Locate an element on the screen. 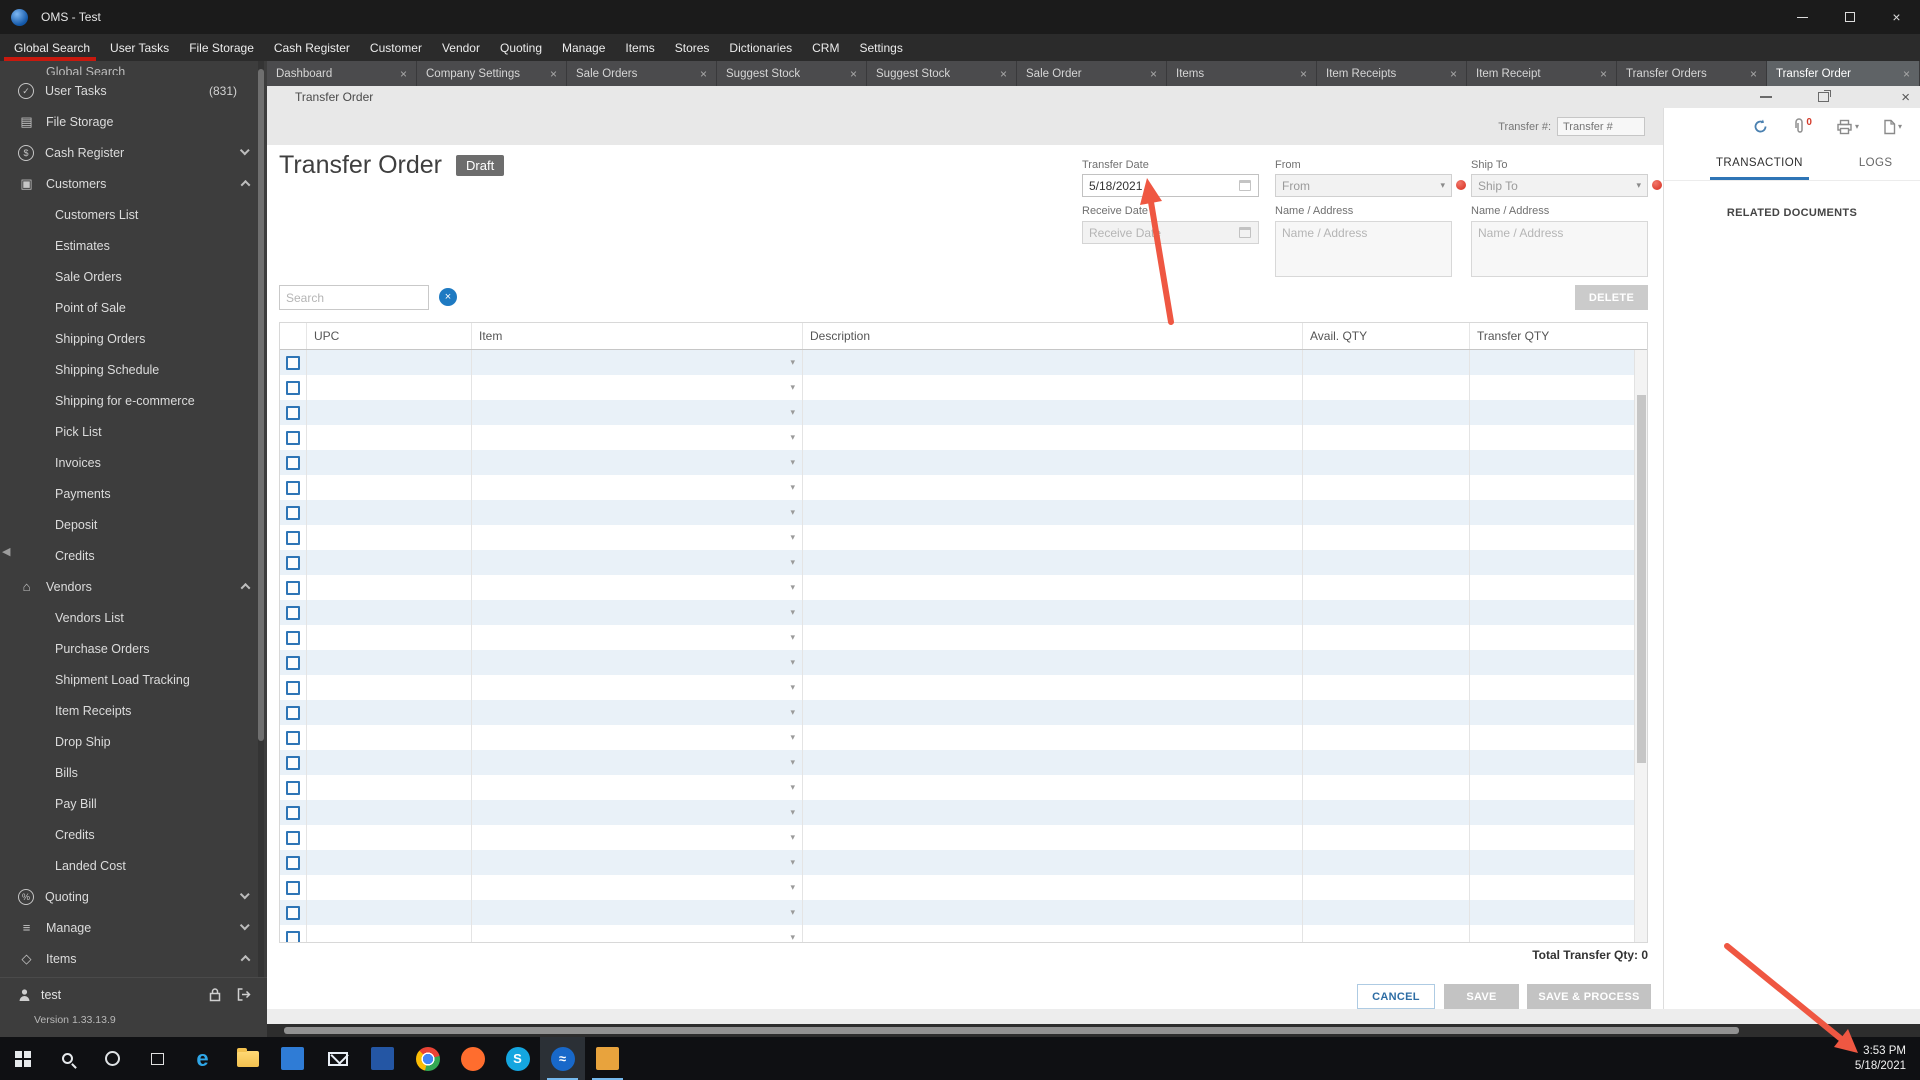 This screenshot has height=1080, width=1920. menu-customer: Customer is located at coordinates (396, 47).